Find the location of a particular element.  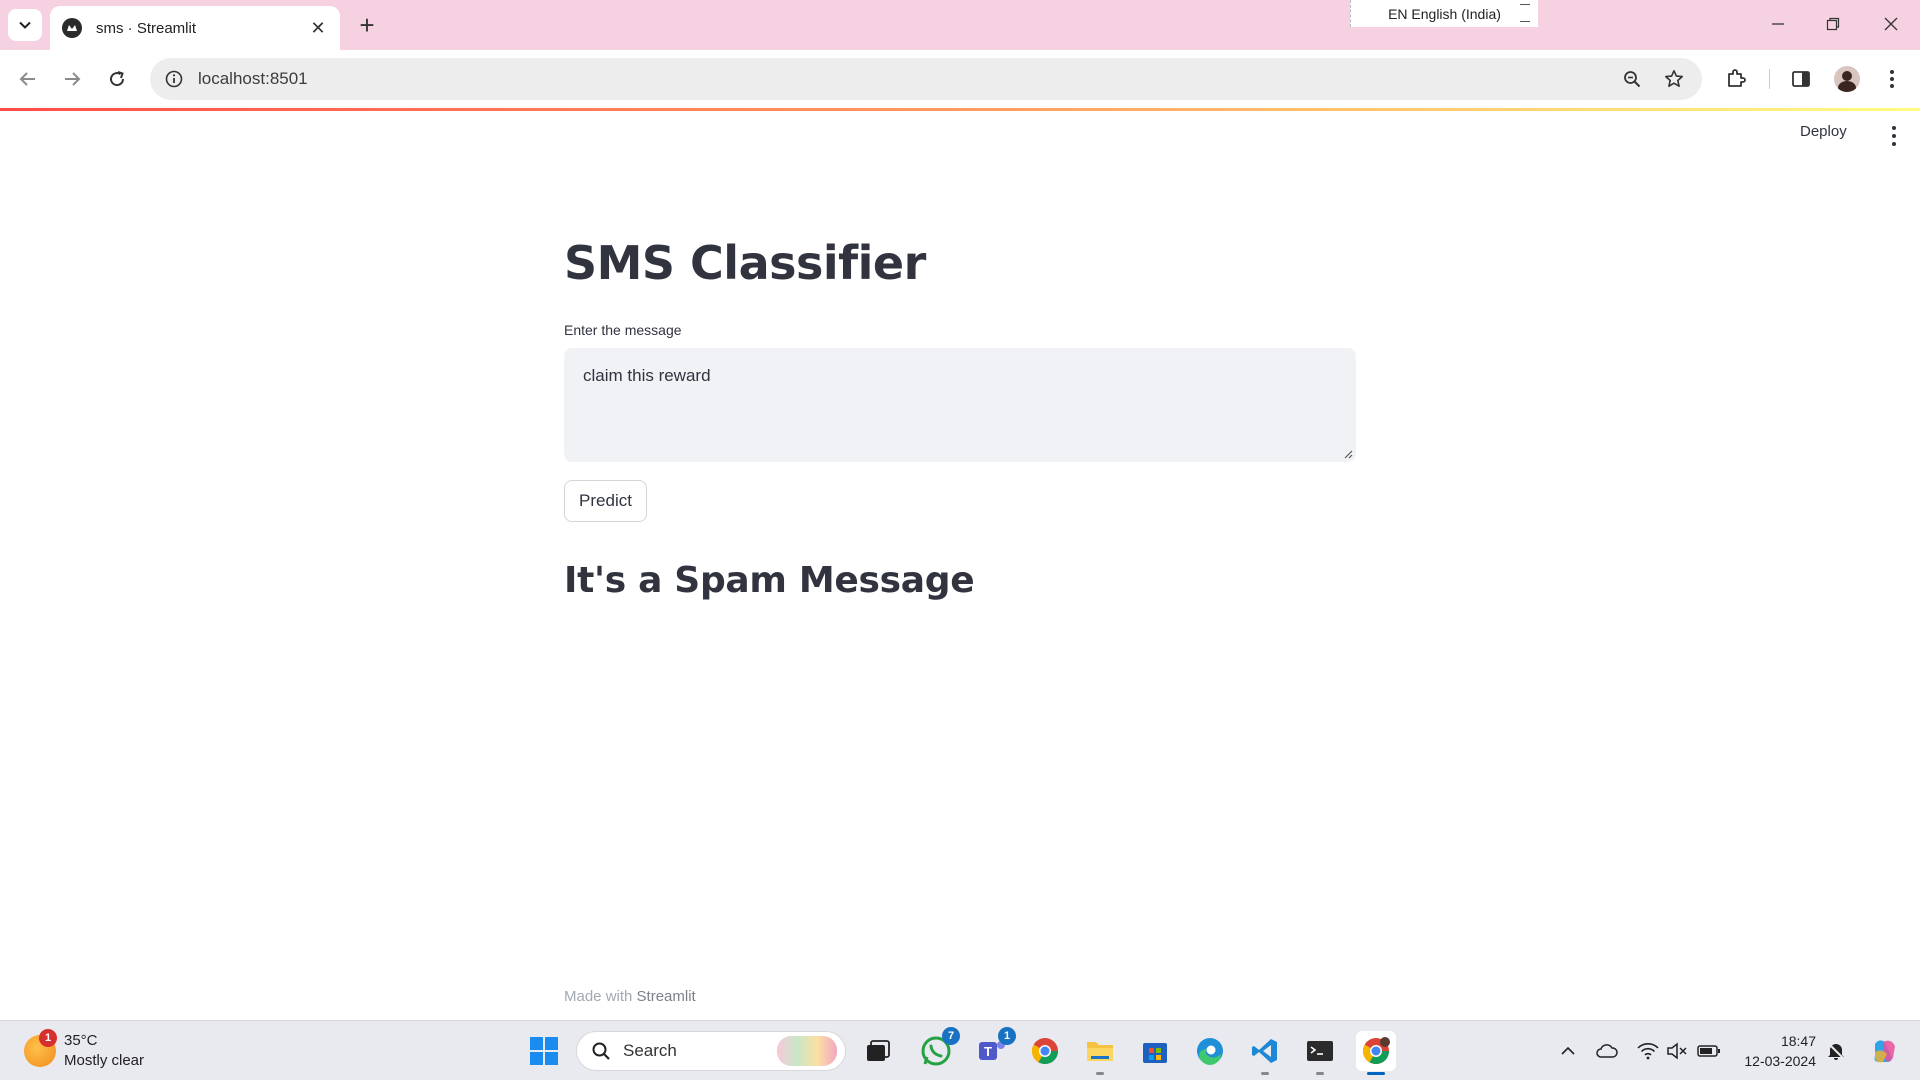

store-icon is located at coordinates (1155, 1053).